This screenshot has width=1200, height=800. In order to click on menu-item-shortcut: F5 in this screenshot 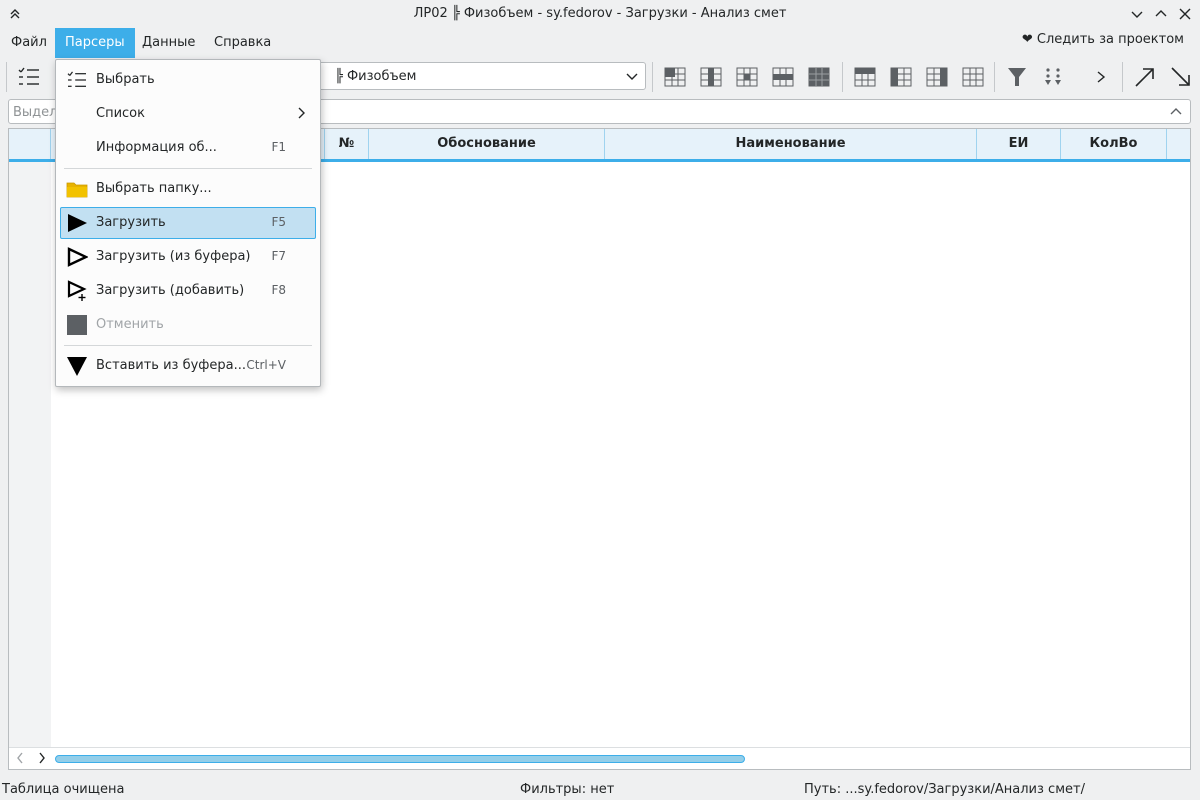, I will do `click(278, 222)`.